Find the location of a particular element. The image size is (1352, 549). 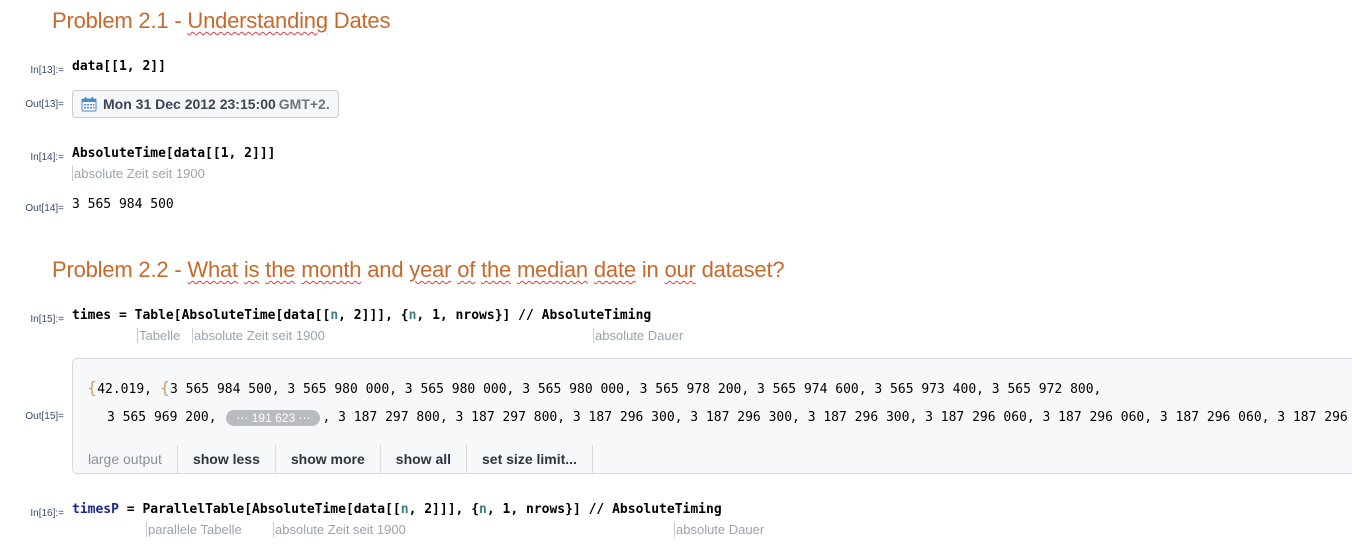

section-title-word: median is located at coordinates (552, 269).